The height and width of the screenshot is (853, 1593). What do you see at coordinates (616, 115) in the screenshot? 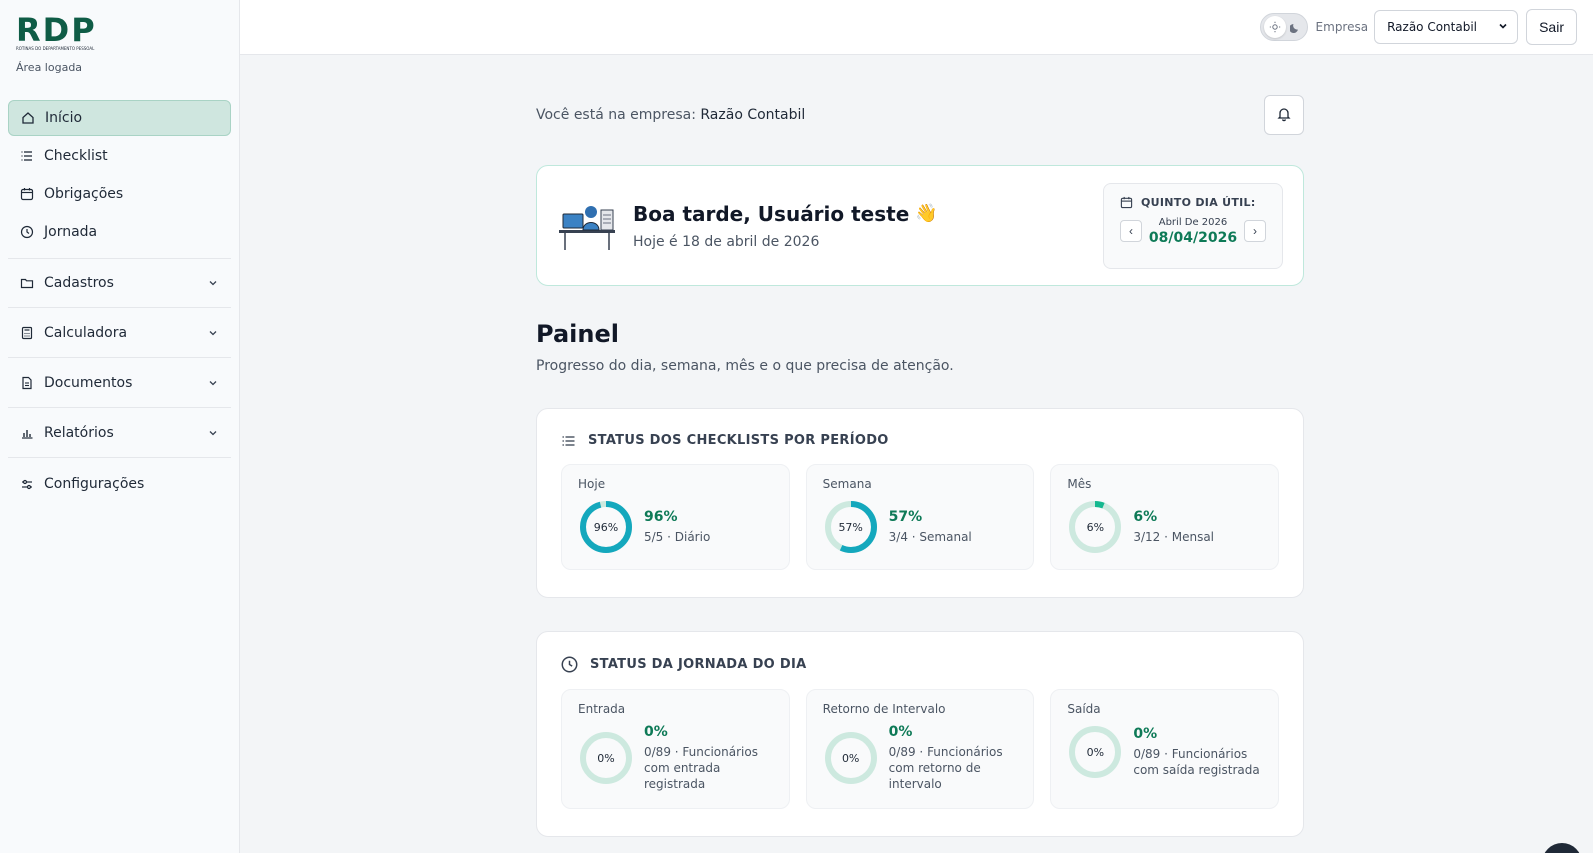
I see `current-company-prefix: Você está na empresa:` at bounding box center [616, 115].